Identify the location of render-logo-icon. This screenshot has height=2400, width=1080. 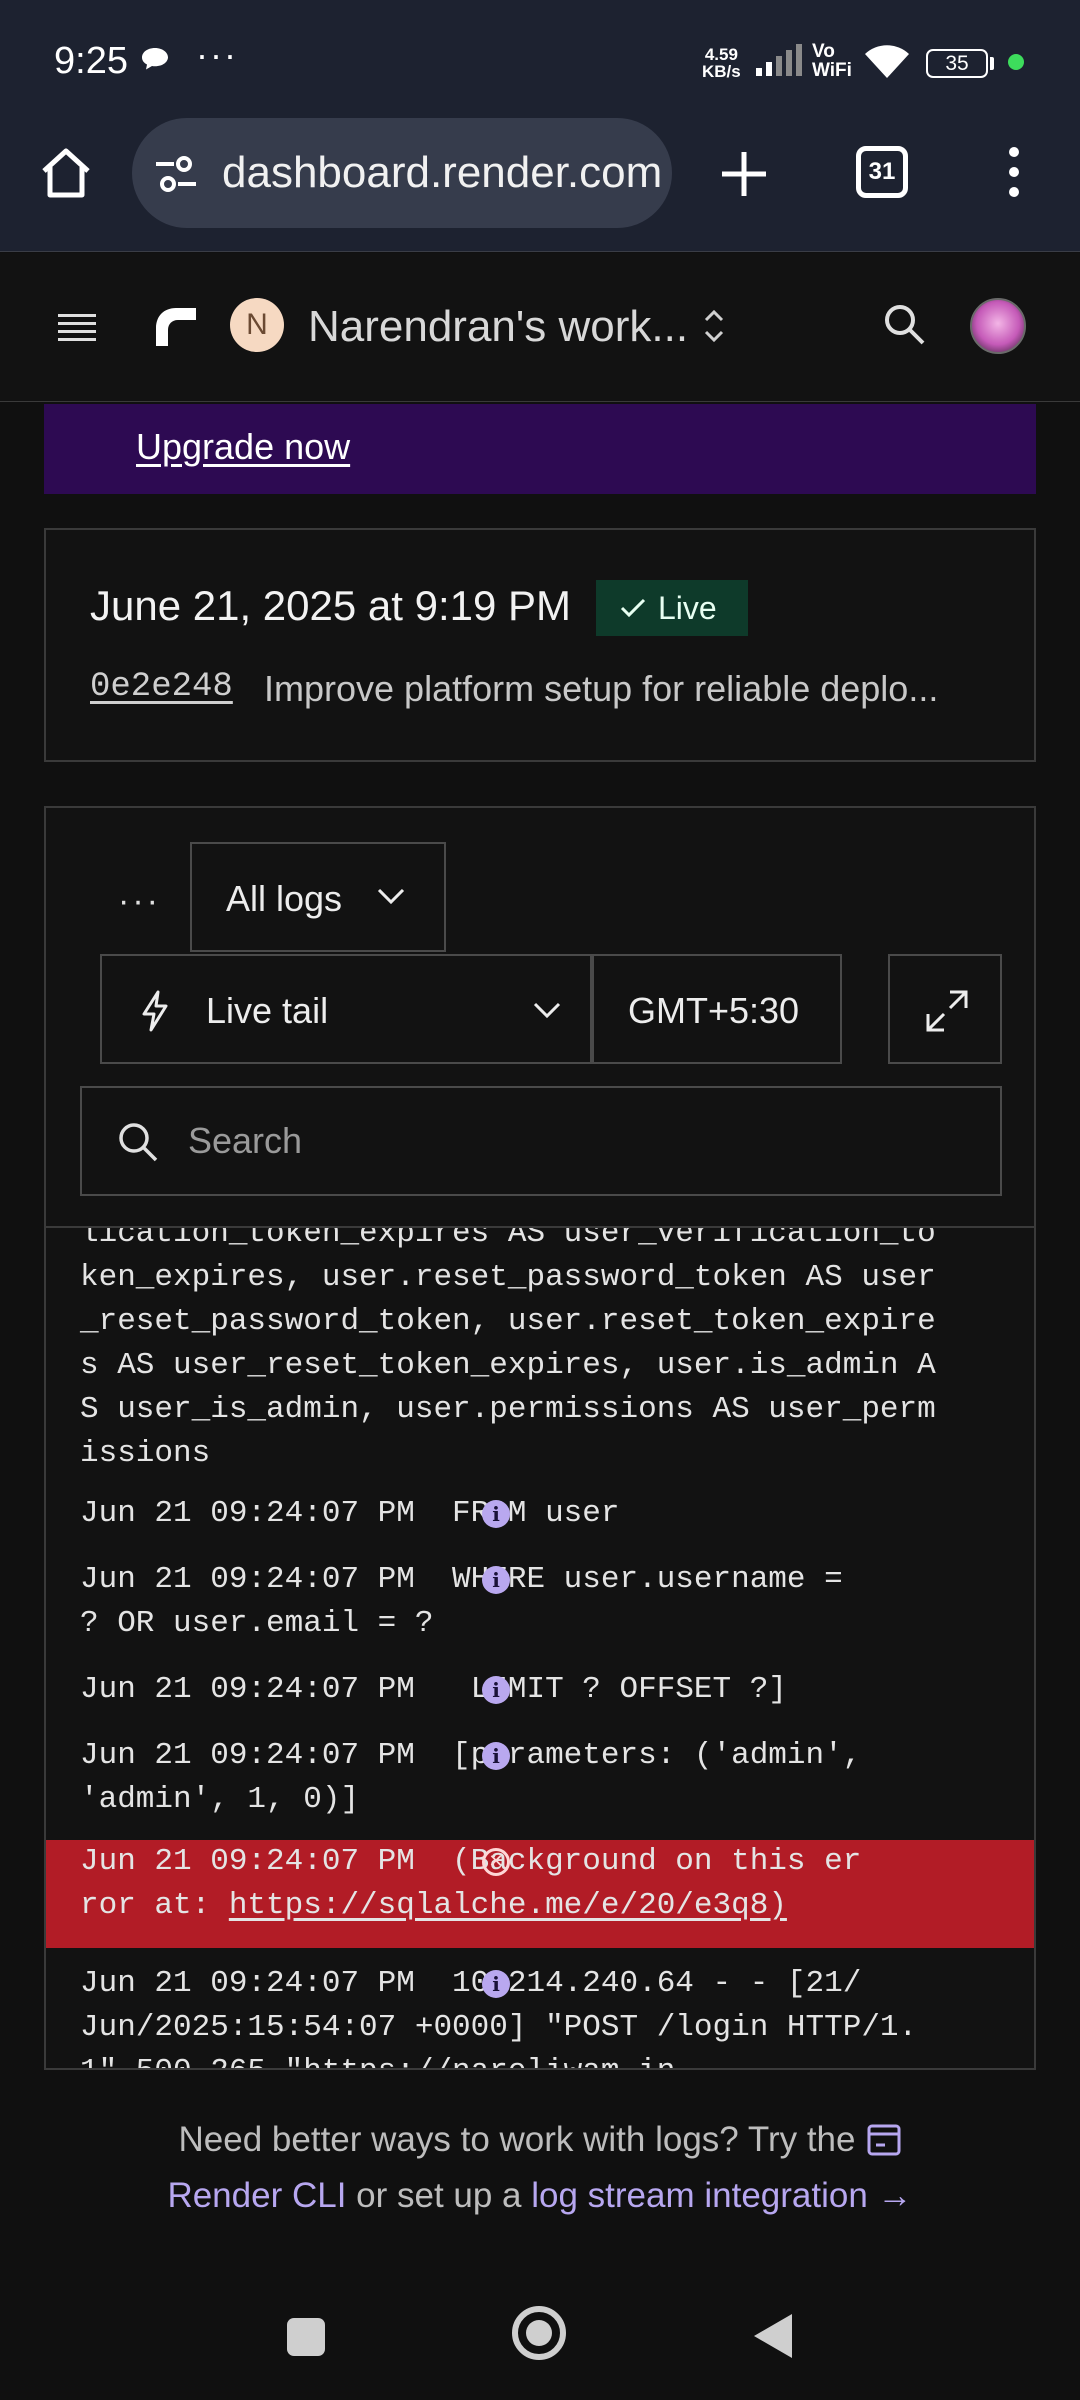
(176, 326).